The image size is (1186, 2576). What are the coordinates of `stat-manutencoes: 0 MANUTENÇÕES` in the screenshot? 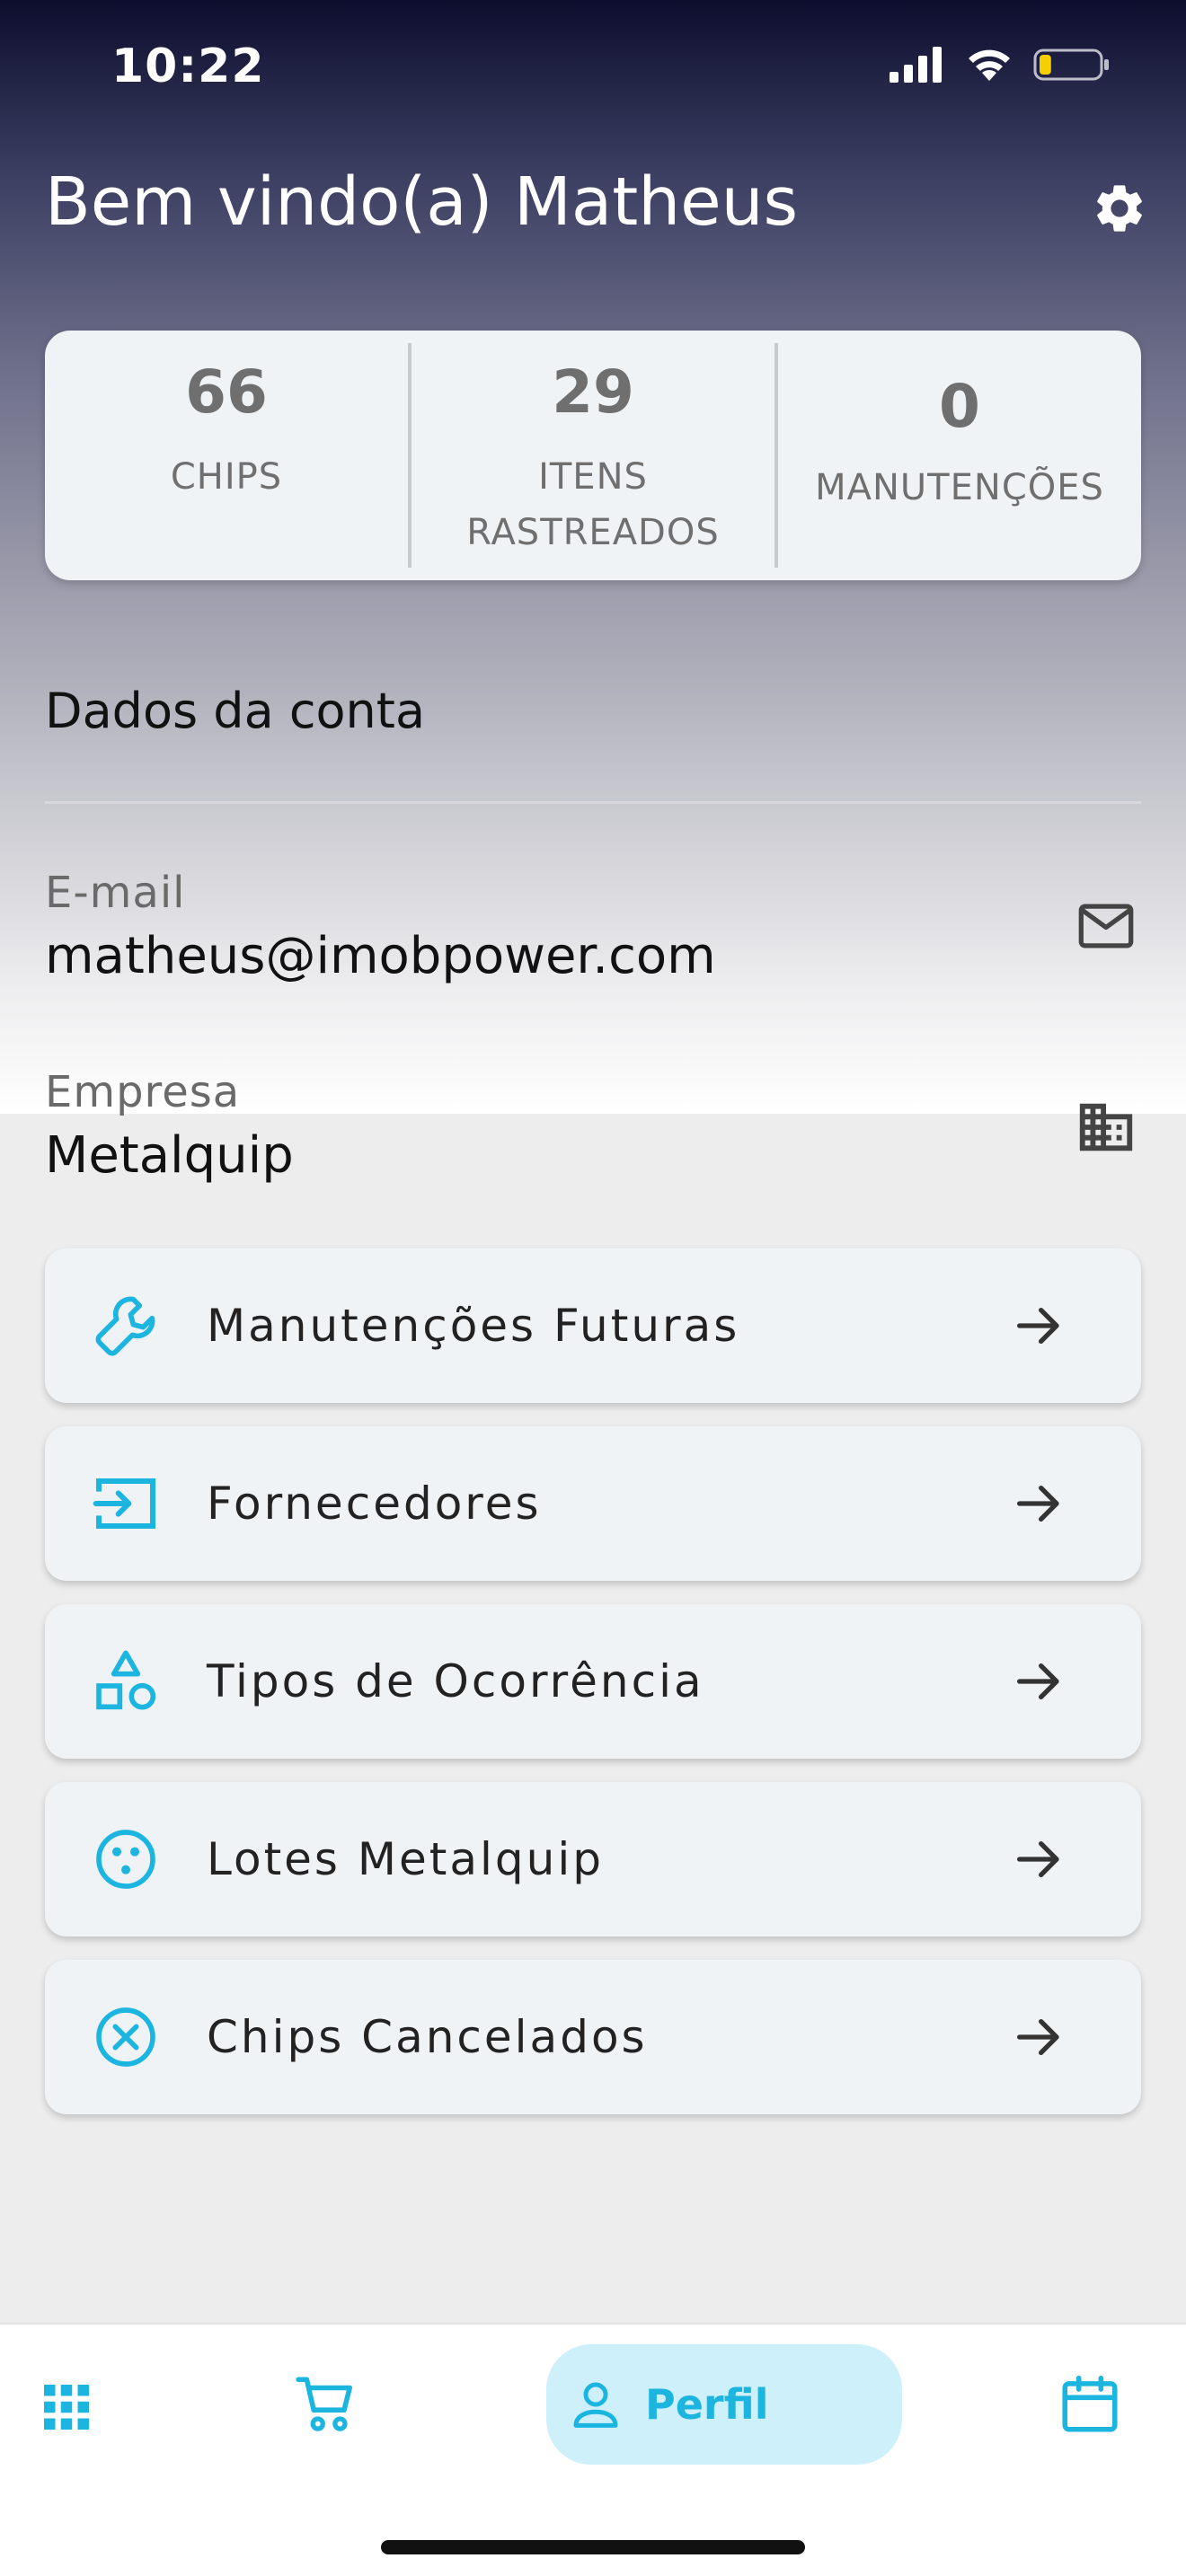 It's located at (957, 455).